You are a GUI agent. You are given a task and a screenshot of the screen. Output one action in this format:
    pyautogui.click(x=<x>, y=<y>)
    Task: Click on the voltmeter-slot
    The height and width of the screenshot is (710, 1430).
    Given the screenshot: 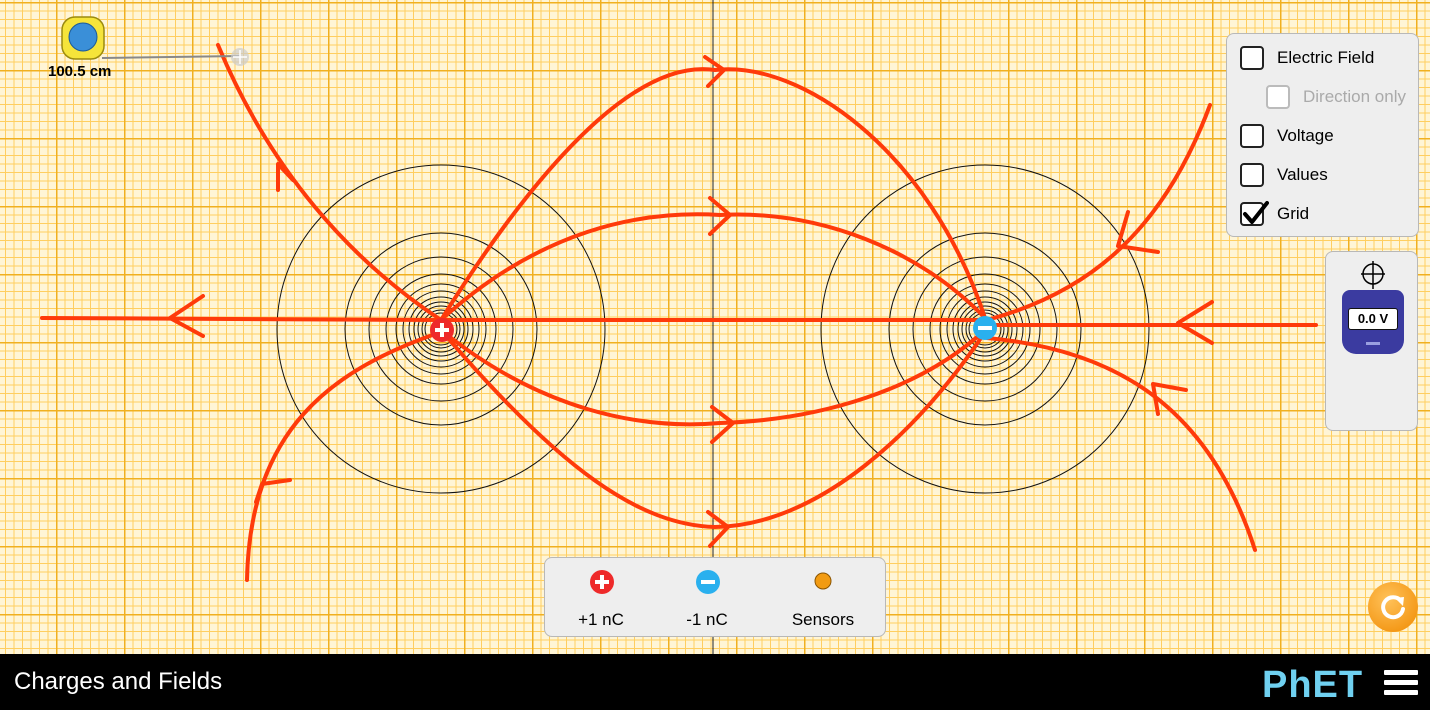 What is the action you would take?
    pyautogui.click(x=1373, y=343)
    